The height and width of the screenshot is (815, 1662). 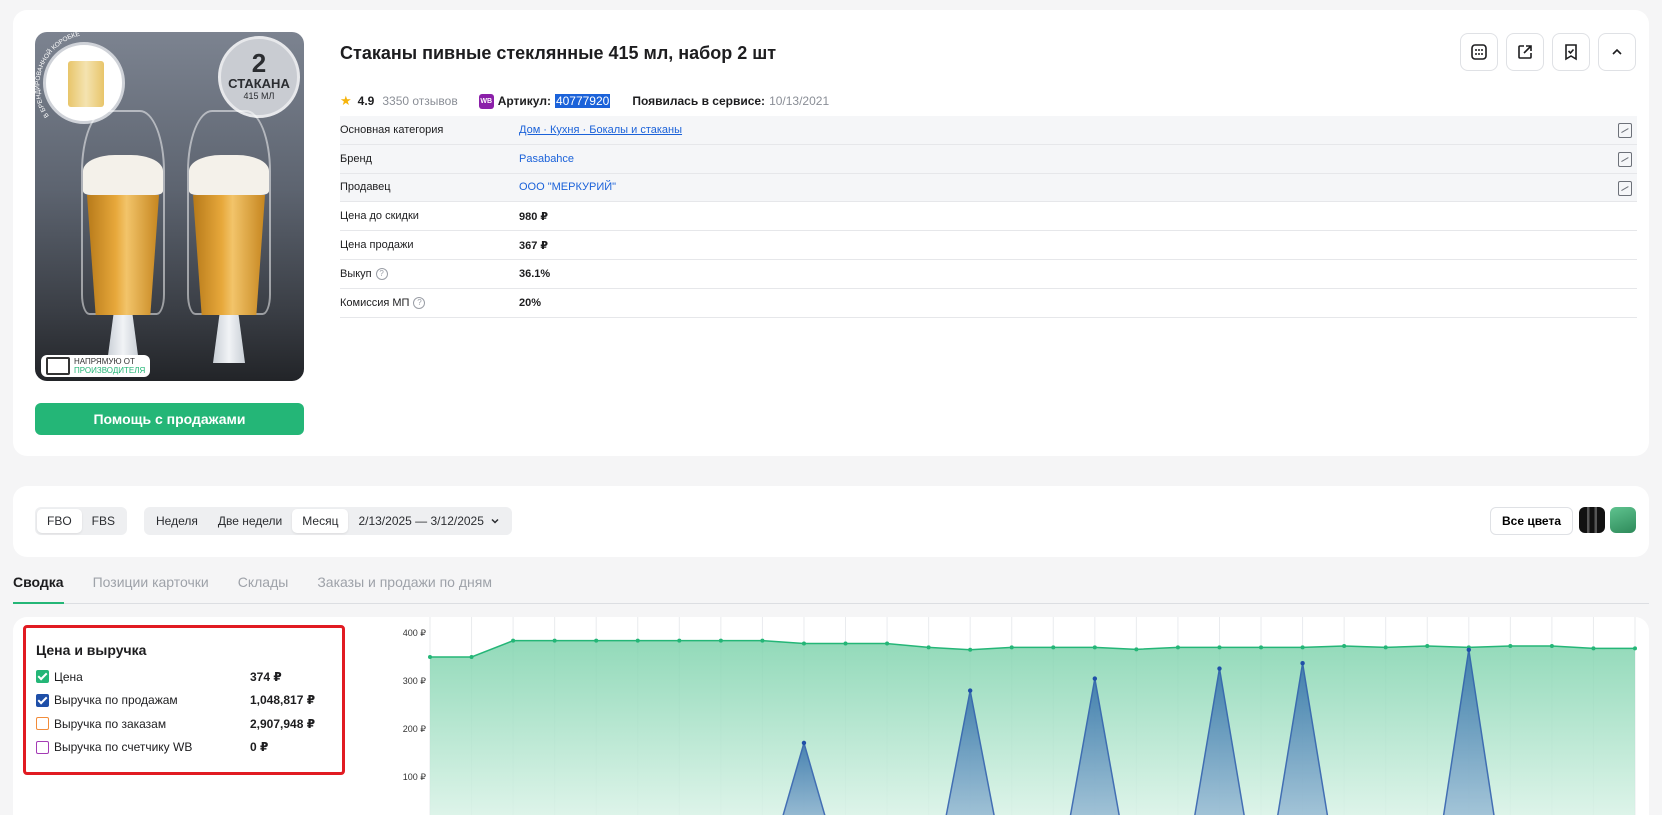 What do you see at coordinates (103, 521) in the screenshot?
I see `fulfillment-option: FBS` at bounding box center [103, 521].